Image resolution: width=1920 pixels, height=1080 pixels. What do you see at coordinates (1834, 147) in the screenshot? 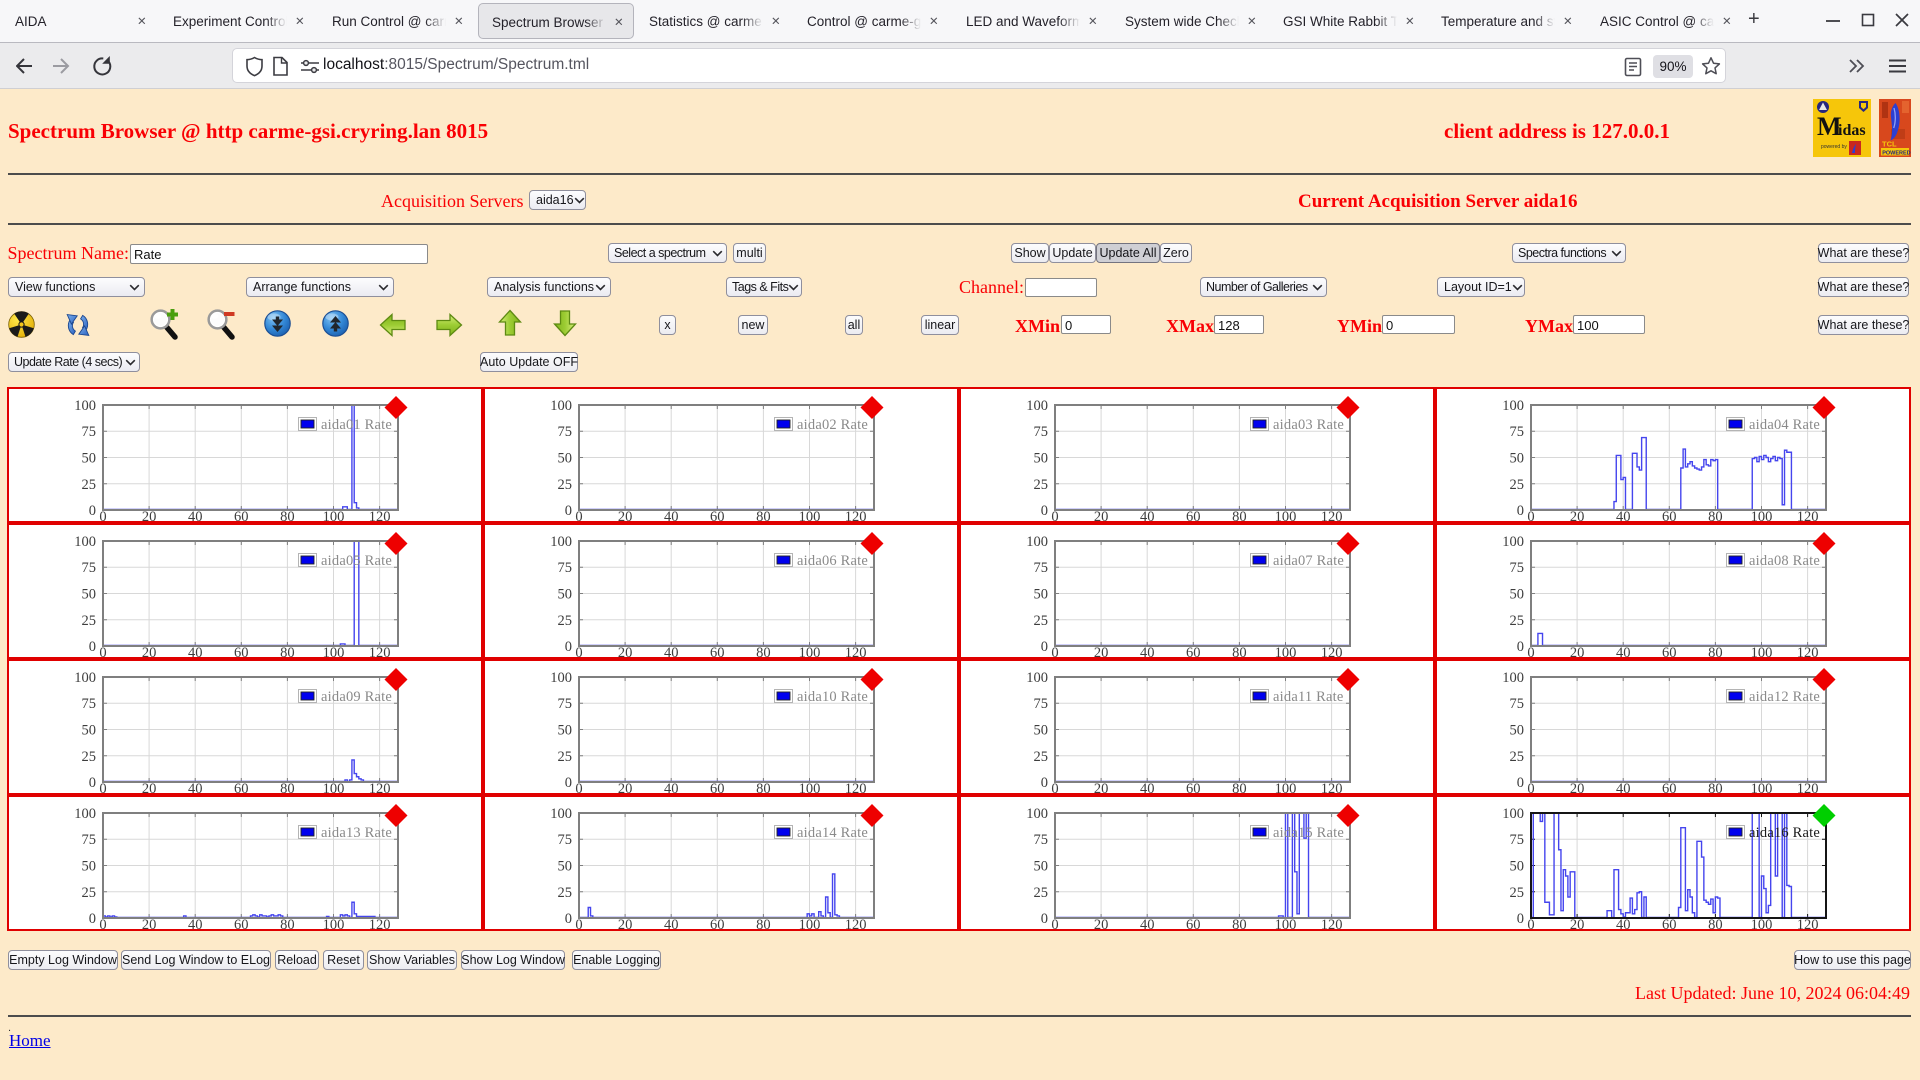
I see `svg-text: powered by` at bounding box center [1834, 147].